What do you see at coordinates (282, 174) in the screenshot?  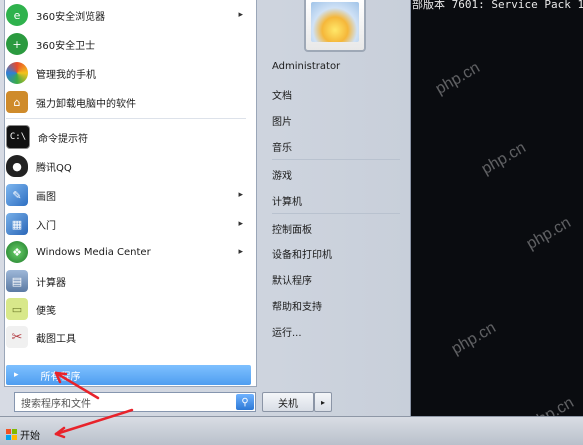 I see `games-link: 游戏` at bounding box center [282, 174].